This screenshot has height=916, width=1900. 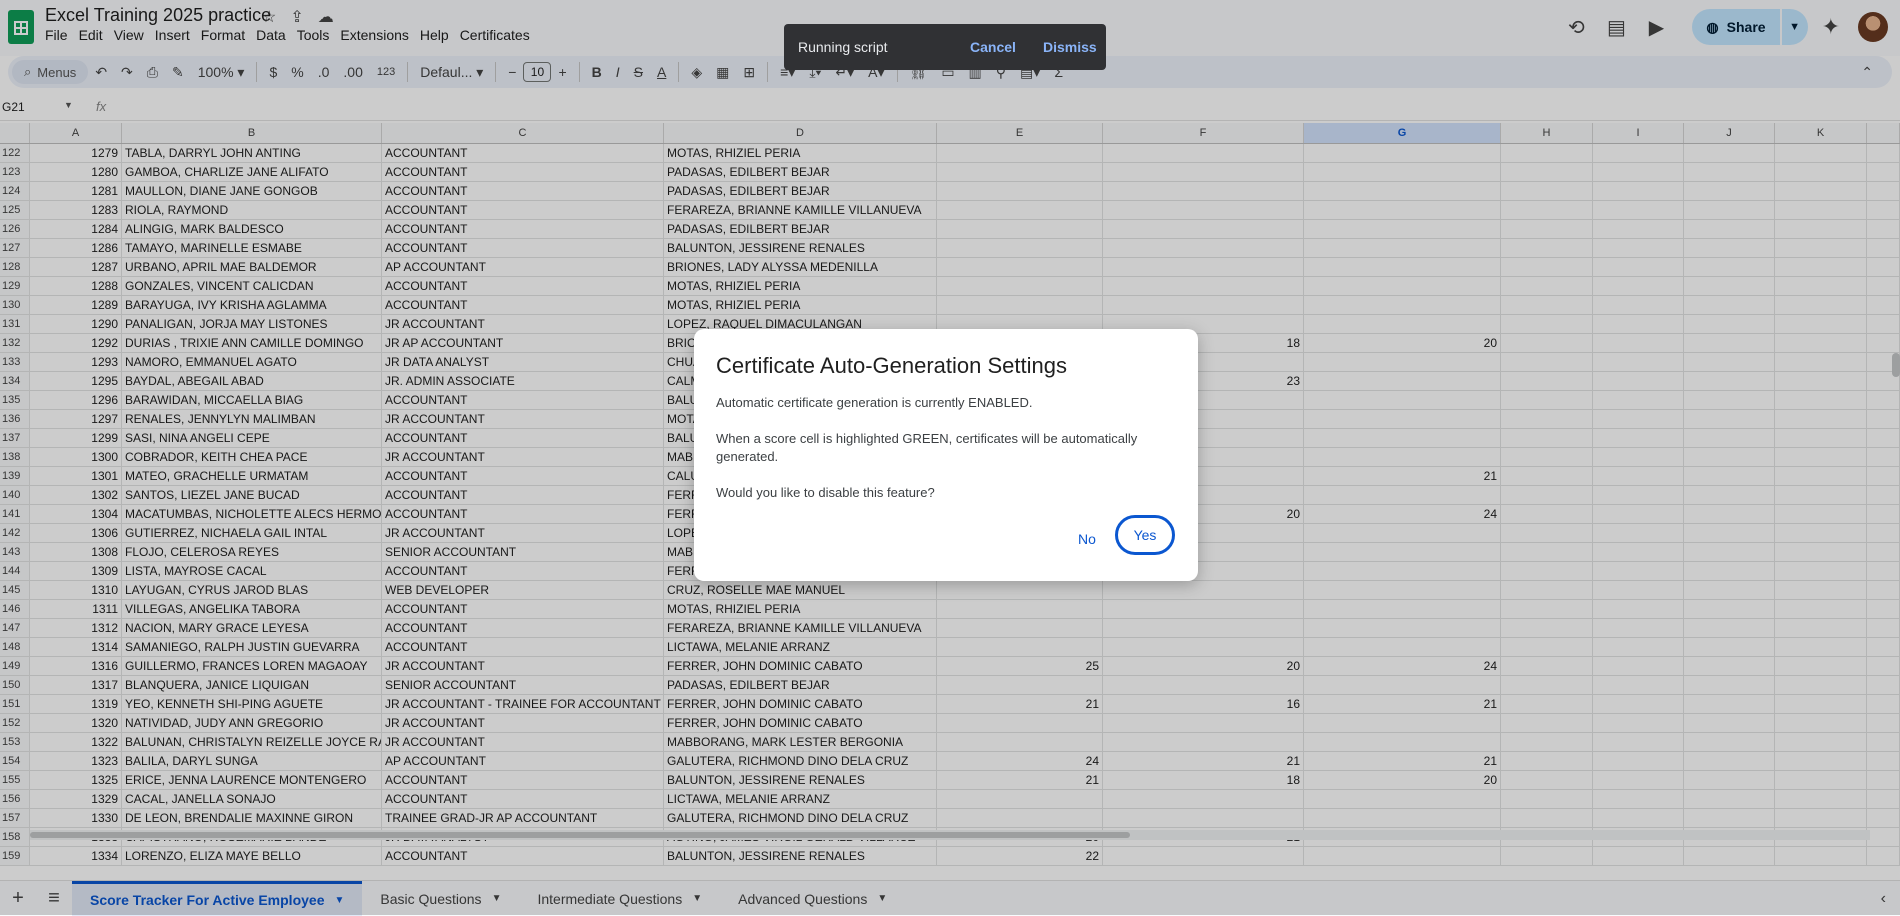 What do you see at coordinates (1087, 539) in the screenshot?
I see `no-button: No` at bounding box center [1087, 539].